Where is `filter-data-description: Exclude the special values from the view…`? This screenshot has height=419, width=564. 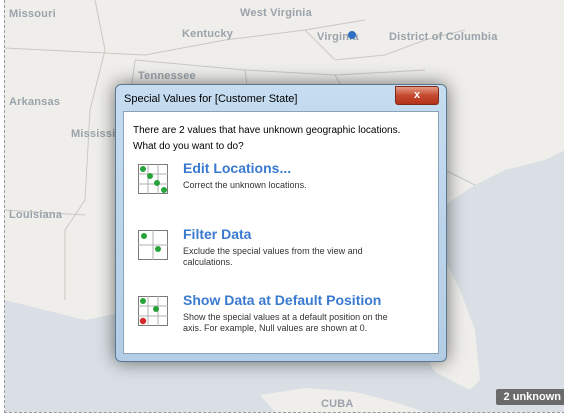
filter-data-description: Exclude the special values from the view… is located at coordinates (273, 256).